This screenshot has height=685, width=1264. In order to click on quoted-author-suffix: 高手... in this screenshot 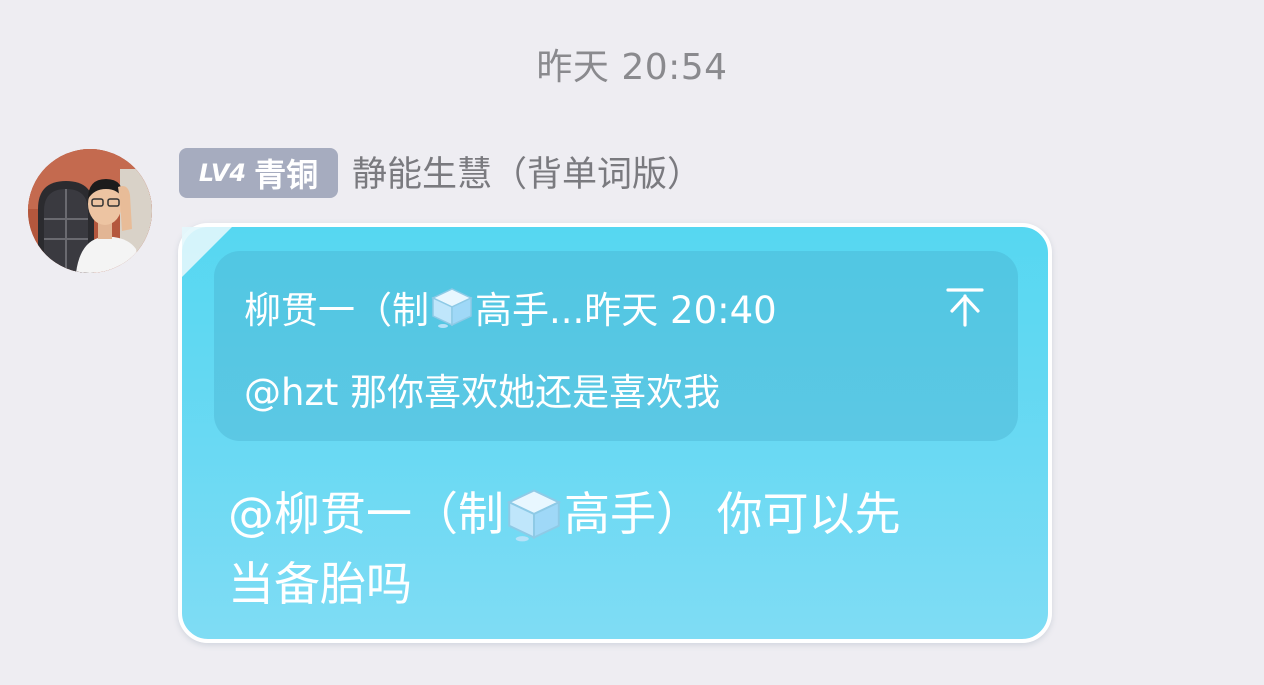, I will do `click(530, 310)`.